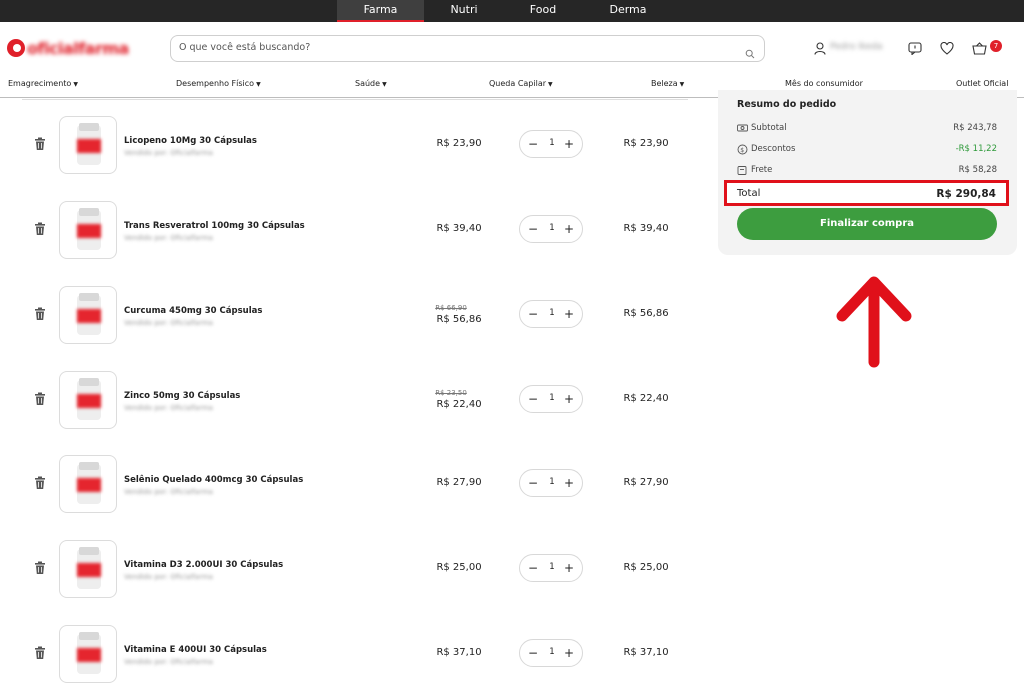  Describe the element at coordinates (464, 11) in the screenshot. I see `tab-nutri: Nutri` at that location.